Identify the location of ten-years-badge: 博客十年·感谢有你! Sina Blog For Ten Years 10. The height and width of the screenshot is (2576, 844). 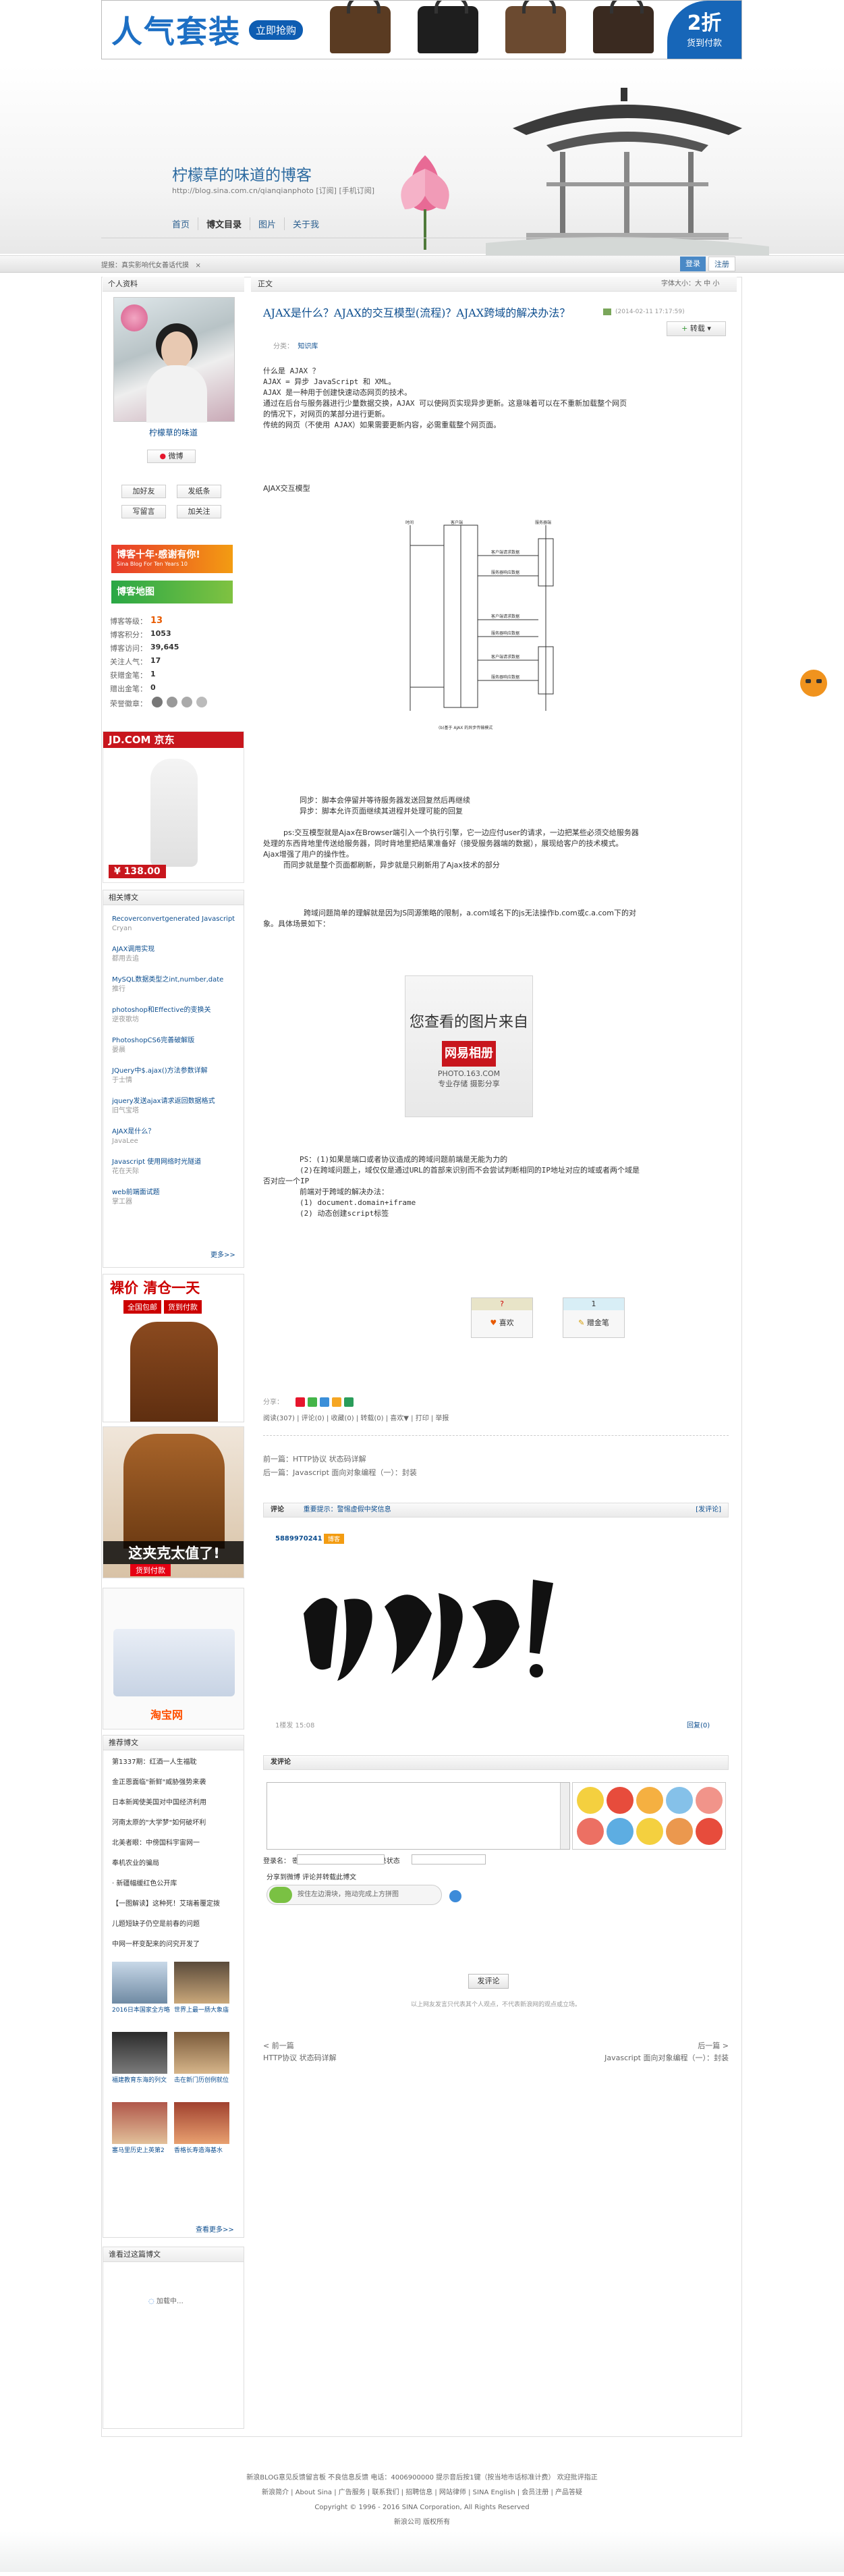
(172, 559).